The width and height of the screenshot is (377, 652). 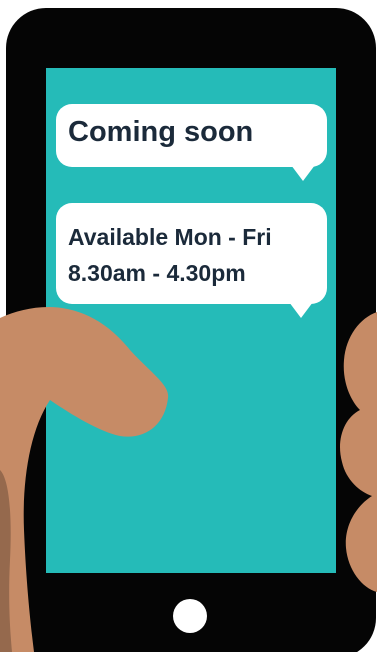 I want to click on availability-hours-text: 8.30am - 4.30pm, so click(x=157, y=273).